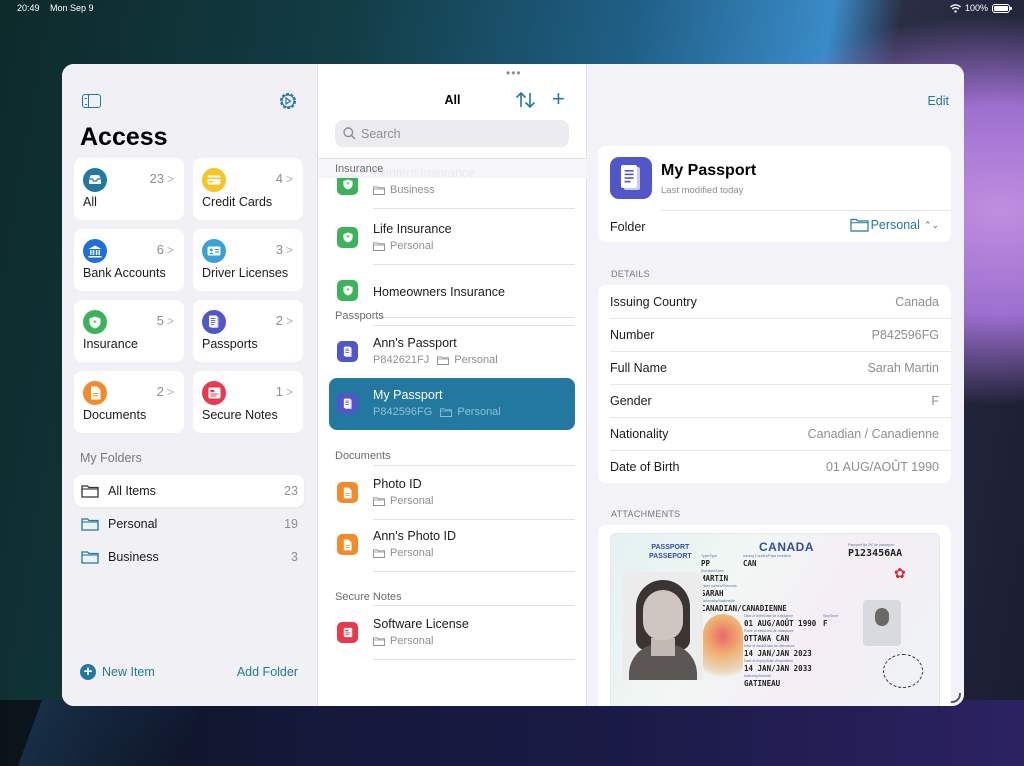  Describe the element at coordinates (214, 180) in the screenshot. I see `credit-card-icon` at that location.